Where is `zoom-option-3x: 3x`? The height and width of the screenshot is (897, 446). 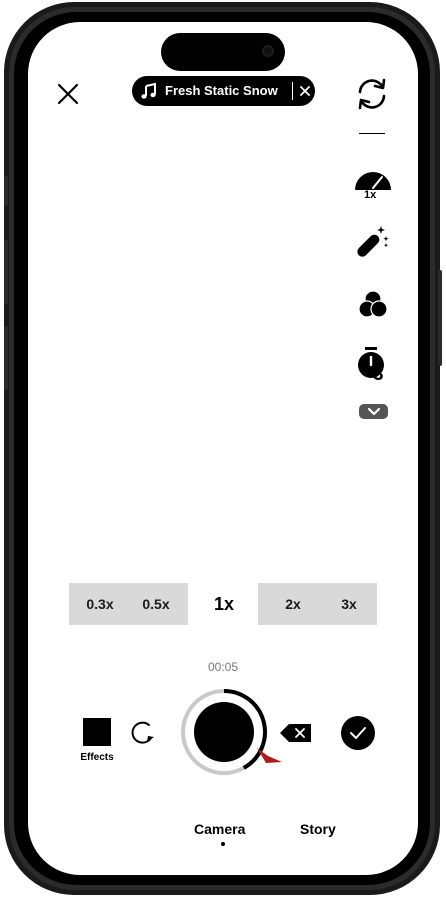 zoom-option-3x: 3x is located at coordinates (349, 604).